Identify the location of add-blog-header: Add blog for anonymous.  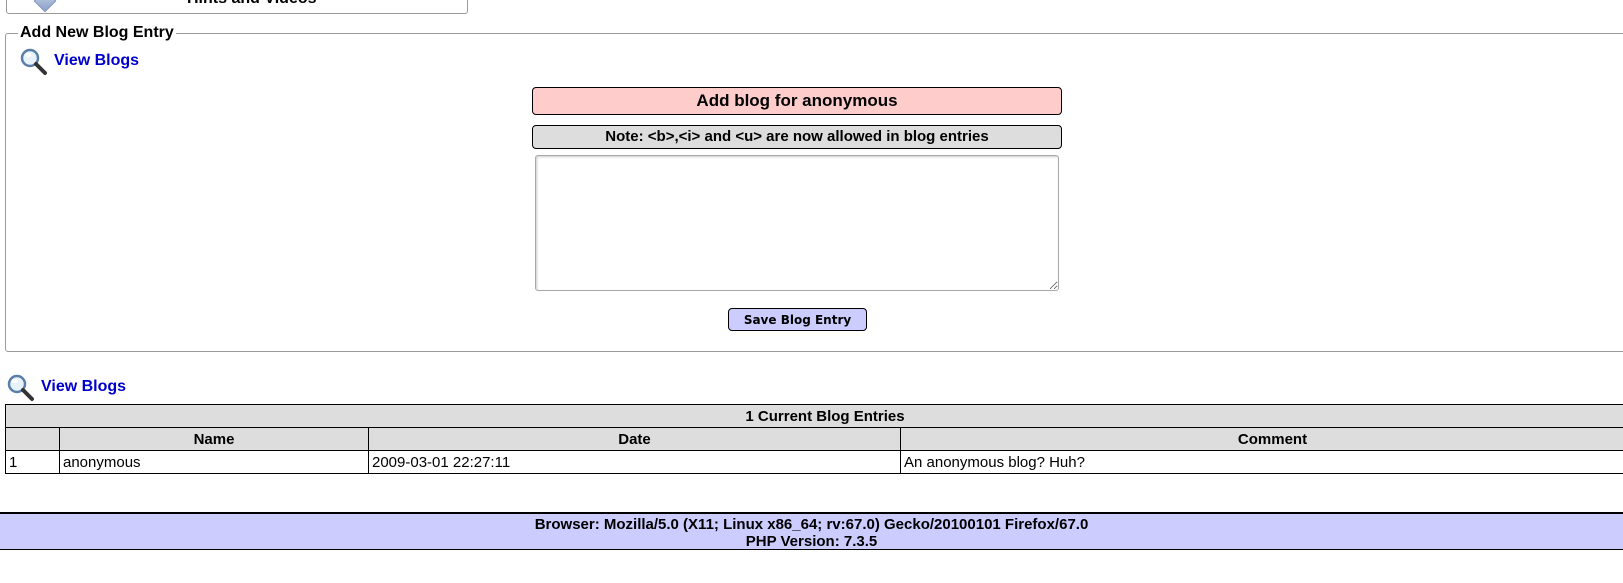
(797, 101).